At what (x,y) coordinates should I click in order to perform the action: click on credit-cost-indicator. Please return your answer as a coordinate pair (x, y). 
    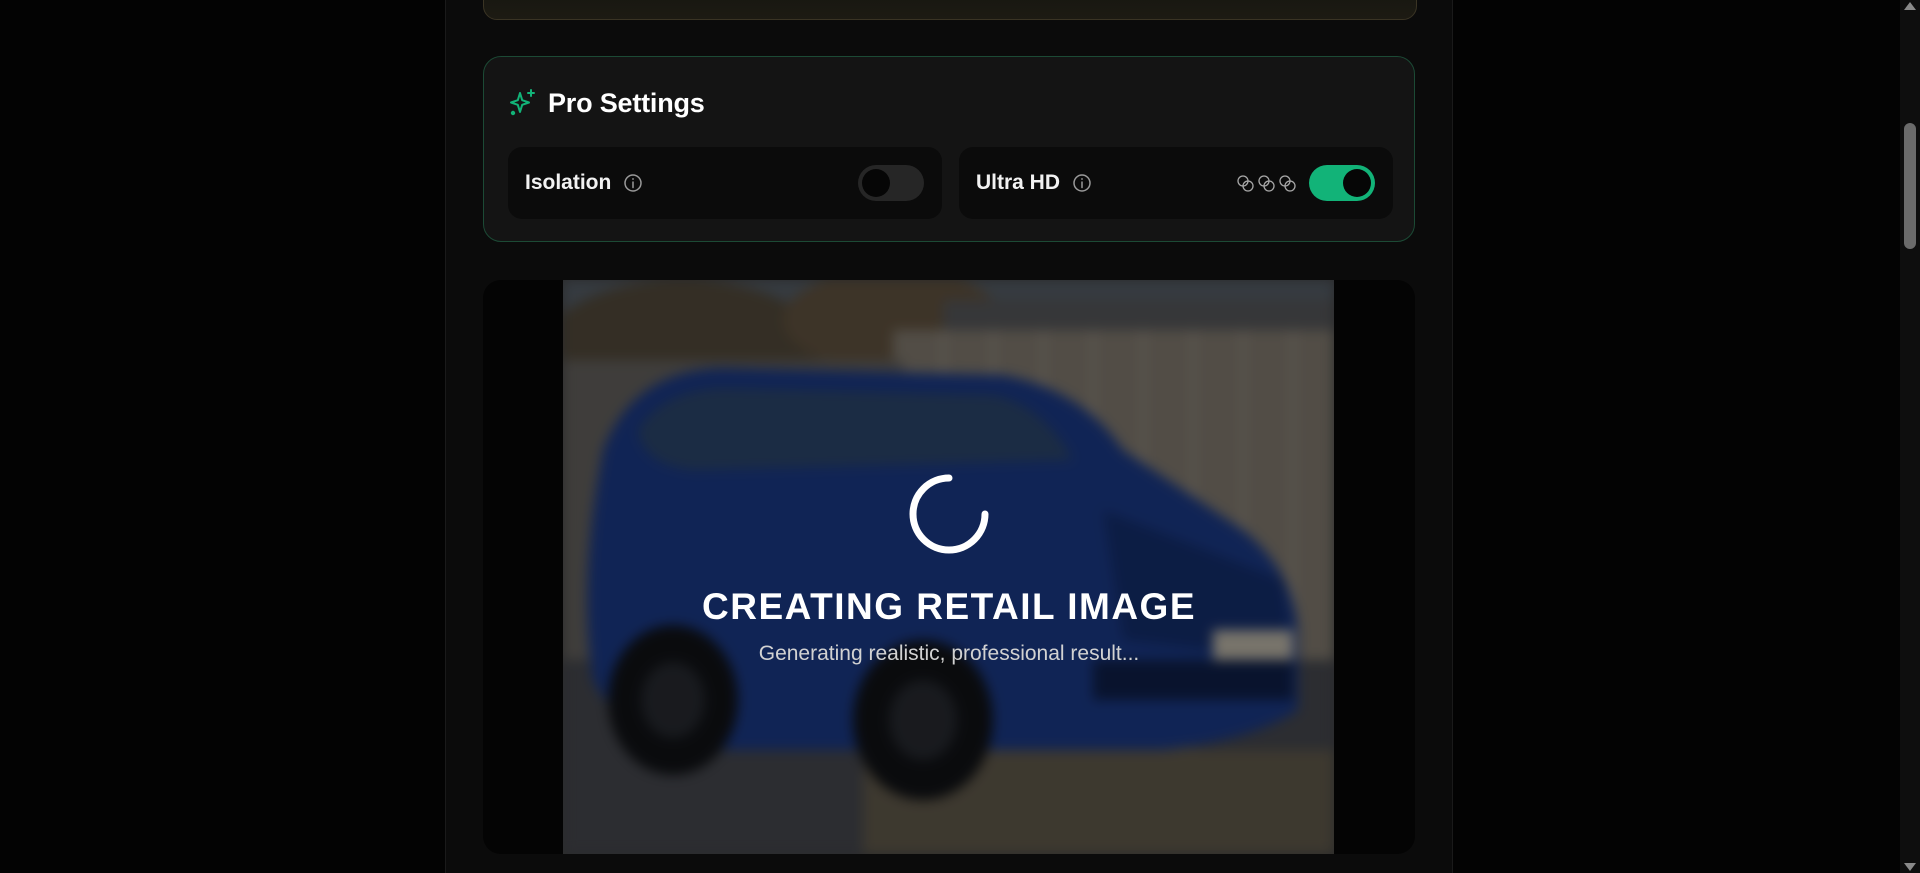
    Looking at the image, I should click on (1266, 183).